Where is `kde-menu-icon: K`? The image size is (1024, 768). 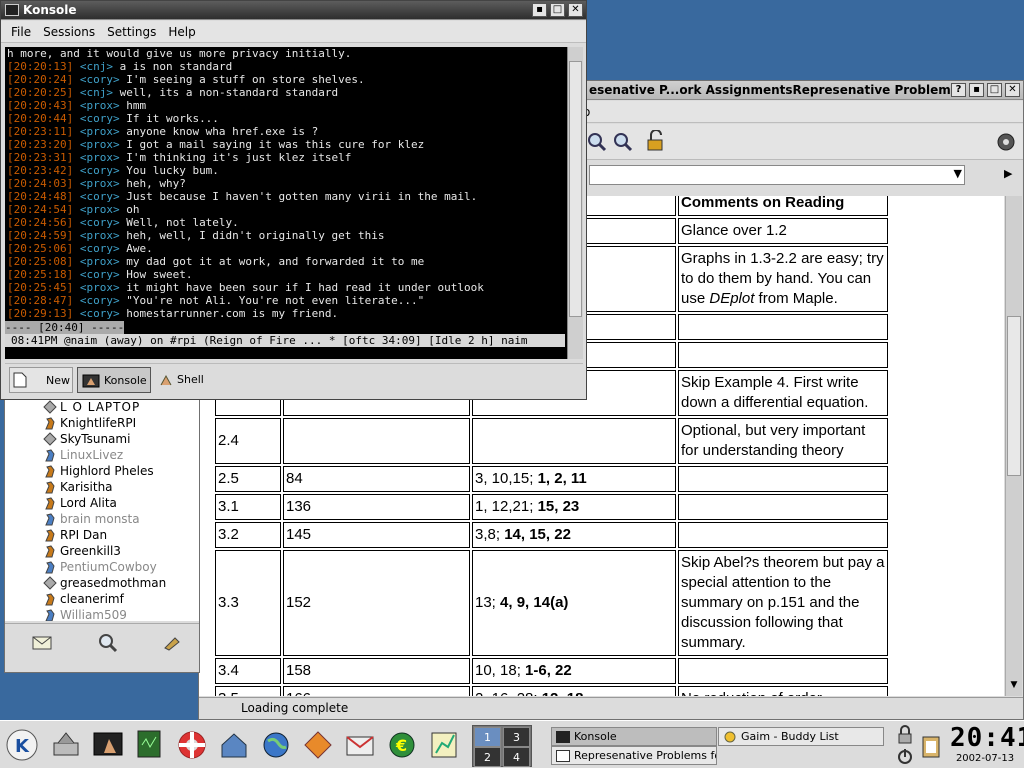
kde-menu-icon: K is located at coordinates (22, 745).